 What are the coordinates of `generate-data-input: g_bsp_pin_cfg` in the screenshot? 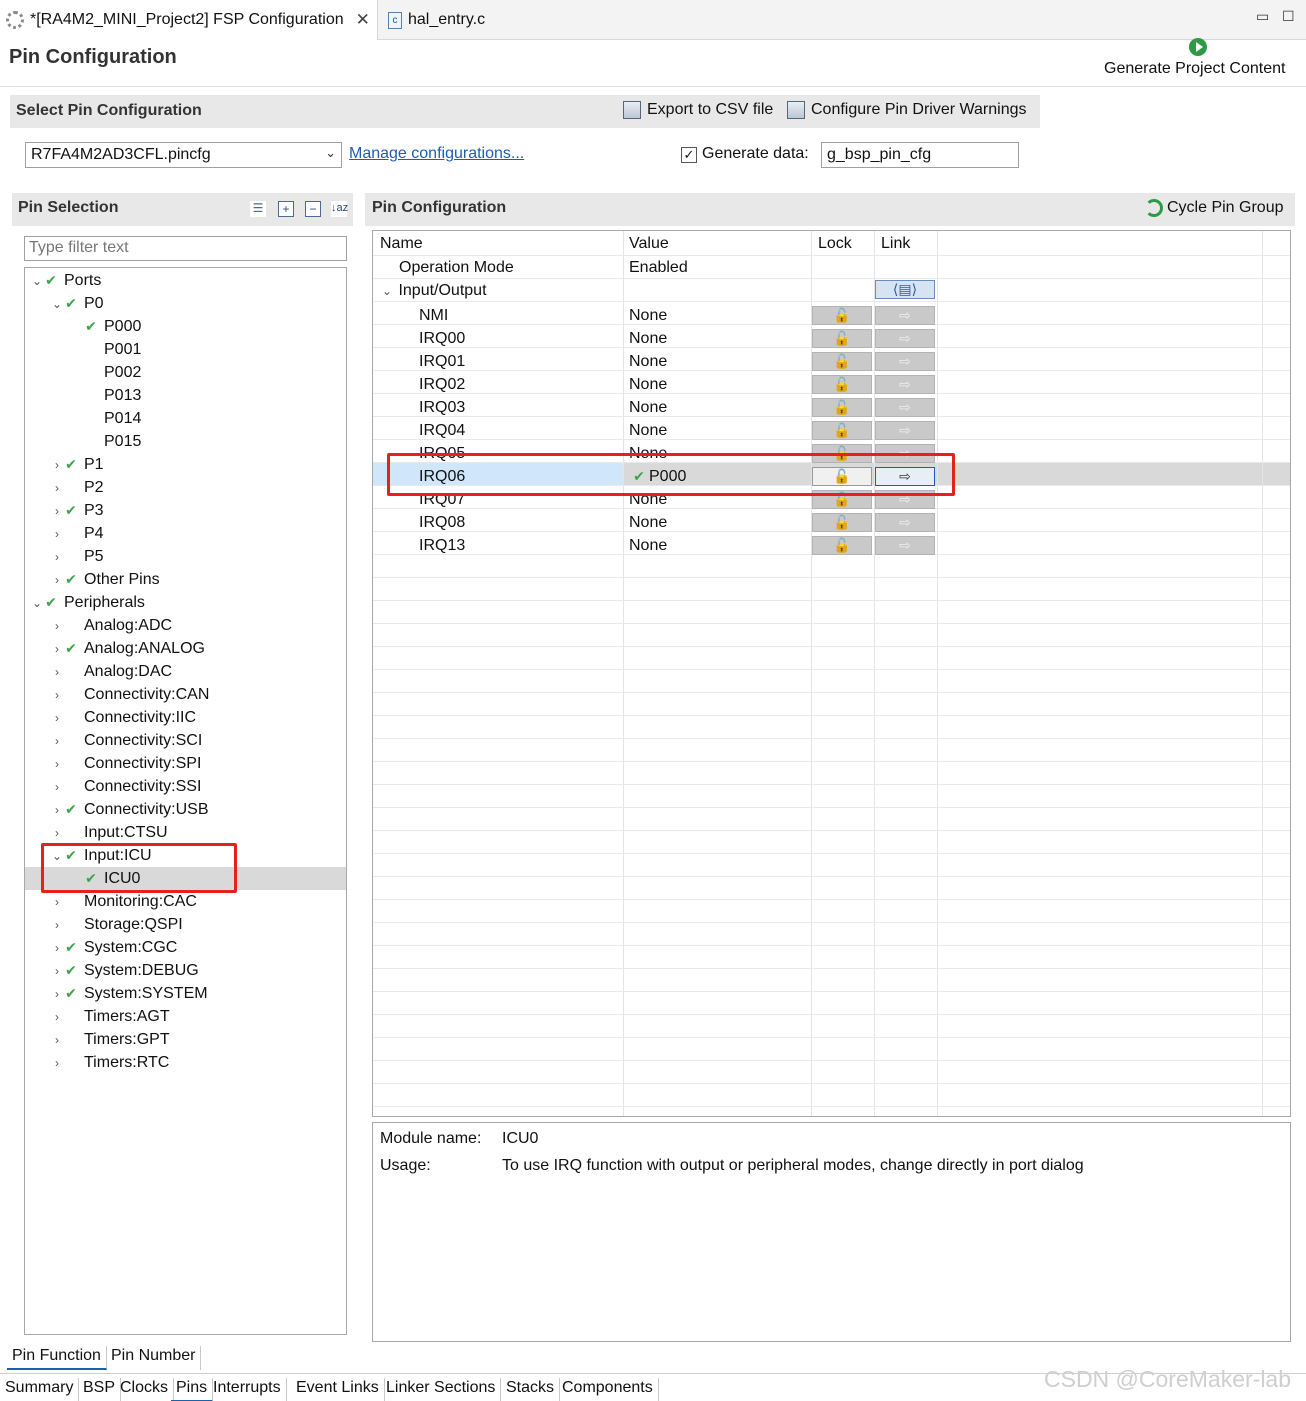 It's located at (920, 155).